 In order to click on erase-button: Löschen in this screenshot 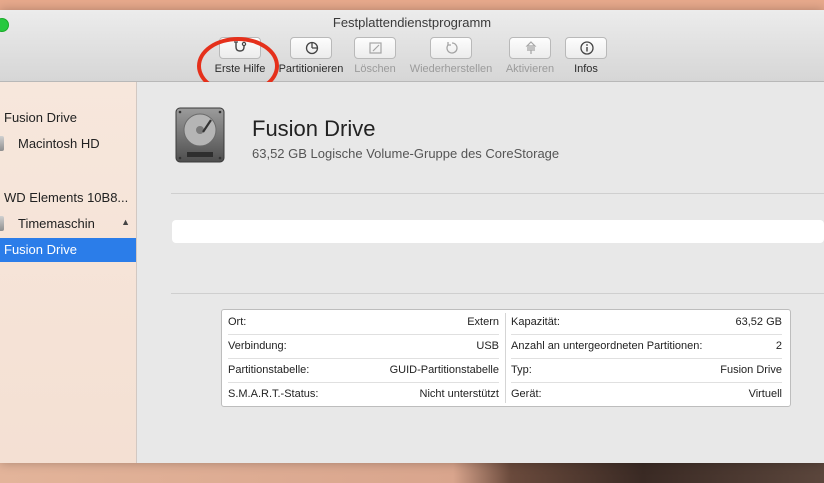, I will do `click(375, 56)`.